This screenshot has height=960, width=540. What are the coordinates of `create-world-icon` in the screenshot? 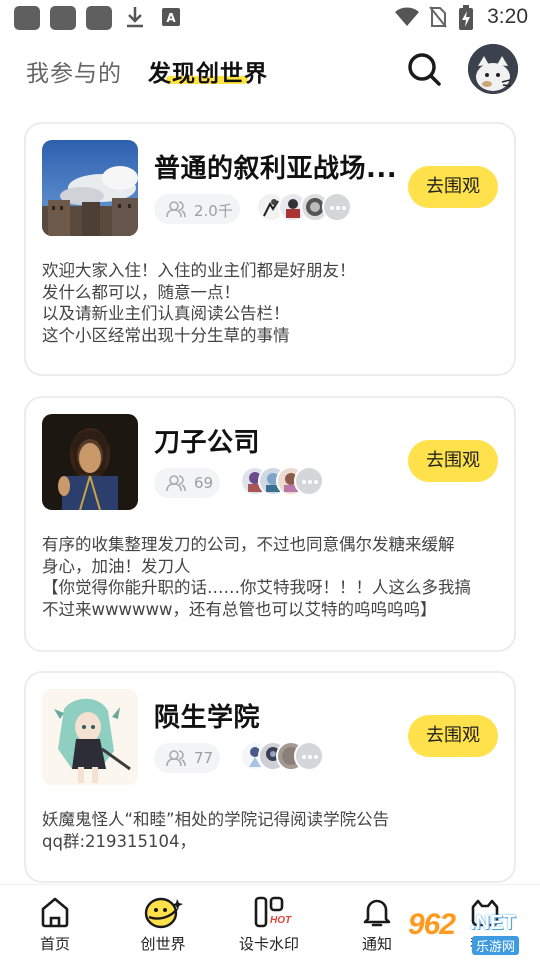 It's located at (163, 913).